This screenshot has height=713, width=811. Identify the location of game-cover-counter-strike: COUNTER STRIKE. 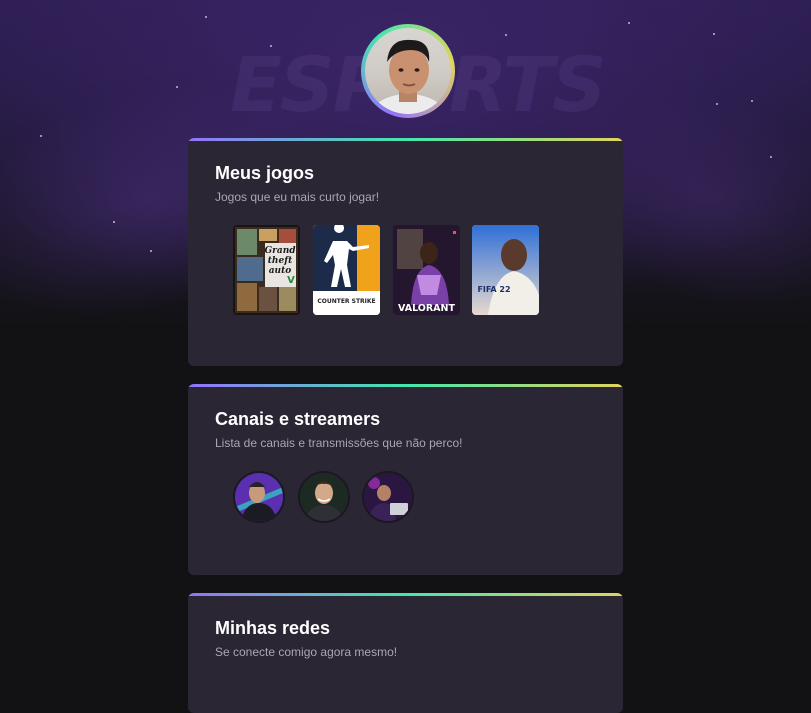
(346, 270).